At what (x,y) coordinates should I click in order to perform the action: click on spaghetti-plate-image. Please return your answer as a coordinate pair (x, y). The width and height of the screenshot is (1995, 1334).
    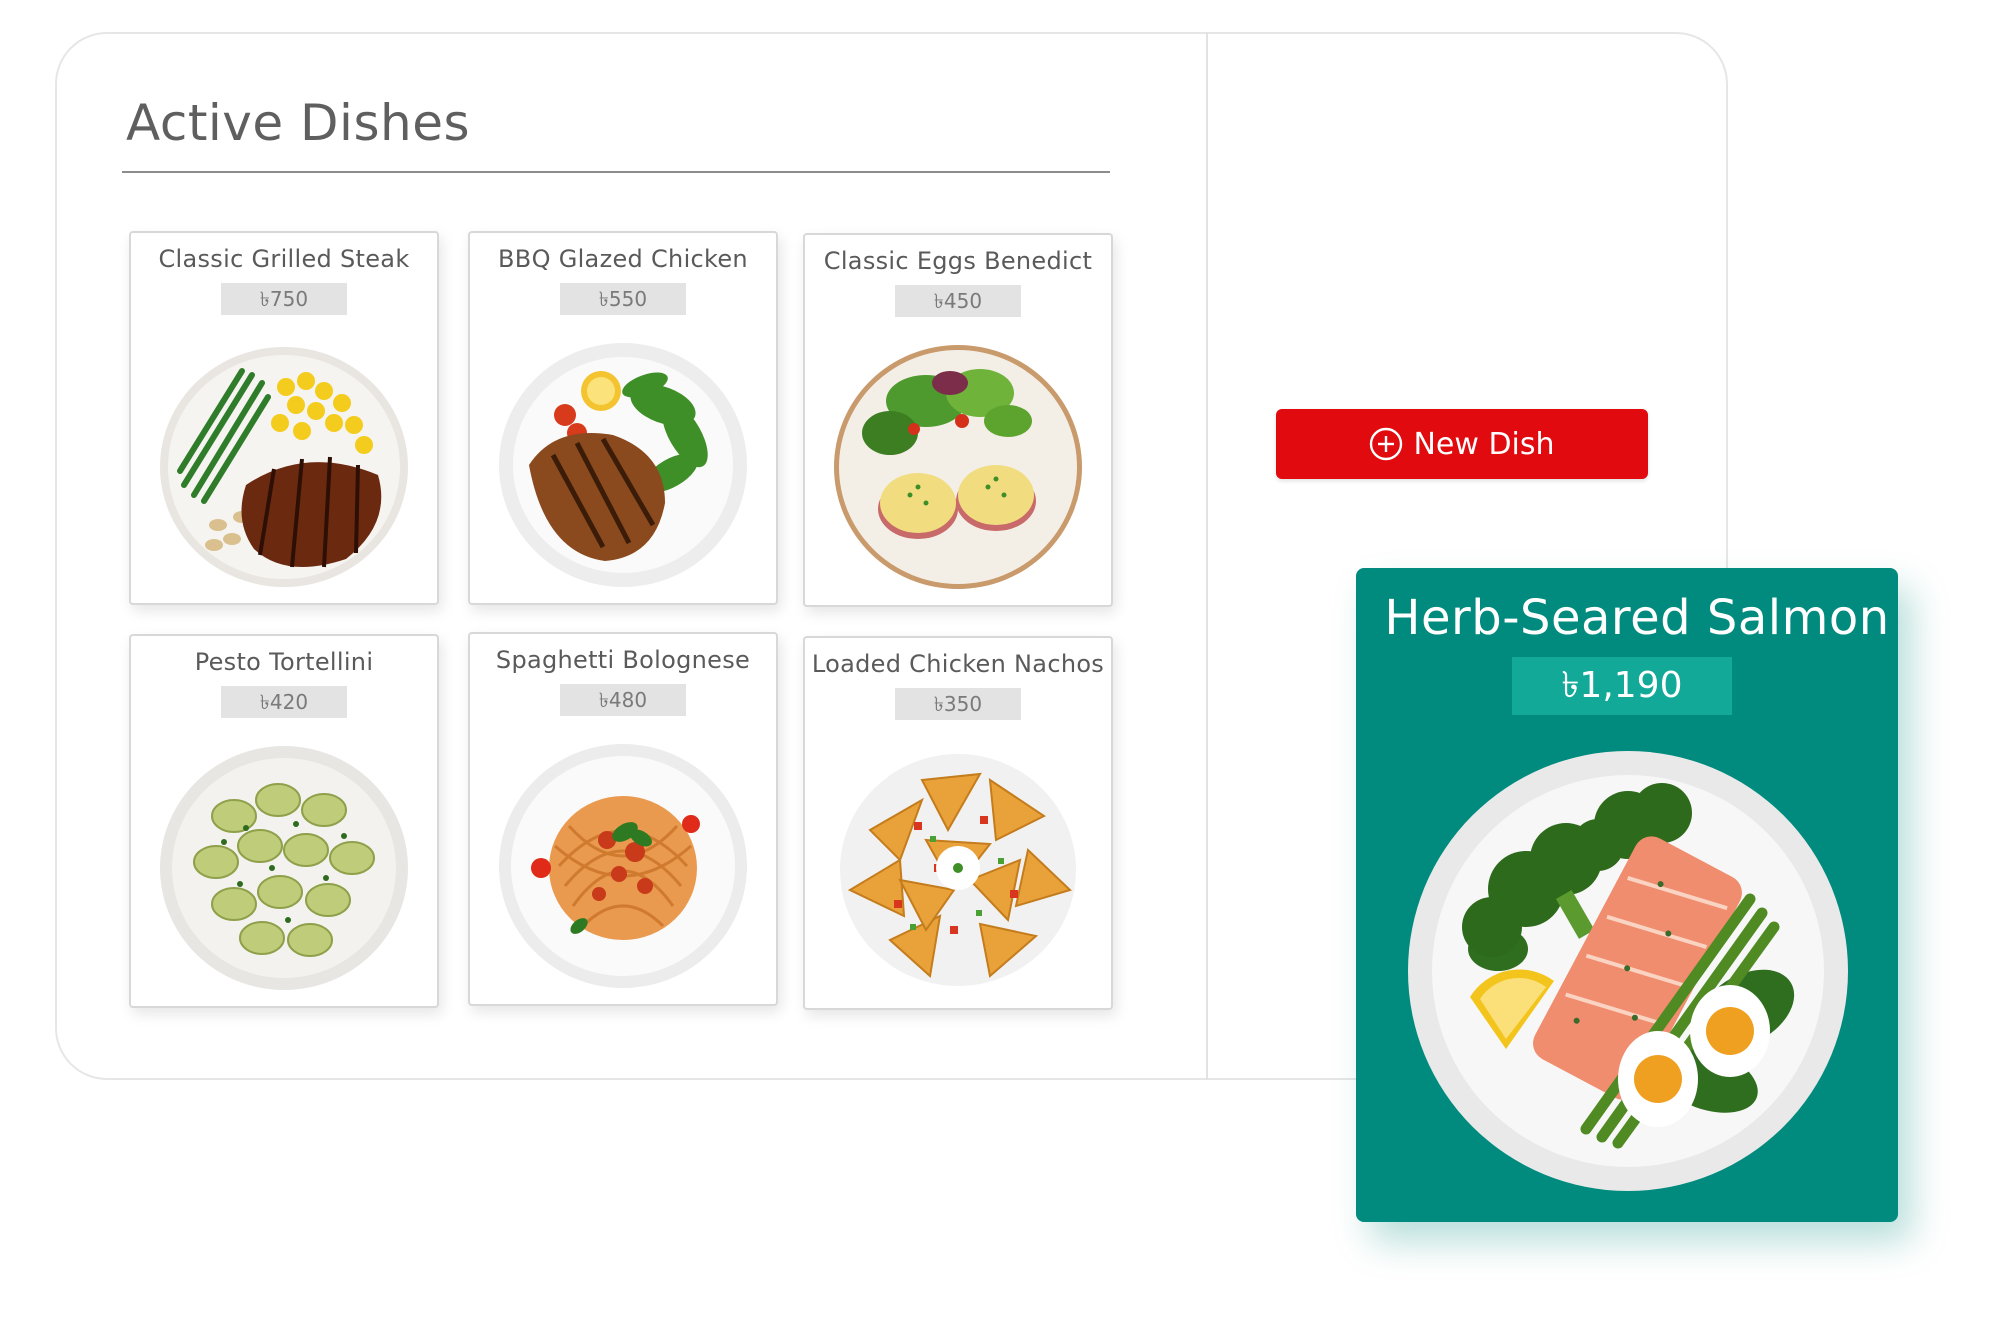
    Looking at the image, I should click on (623, 866).